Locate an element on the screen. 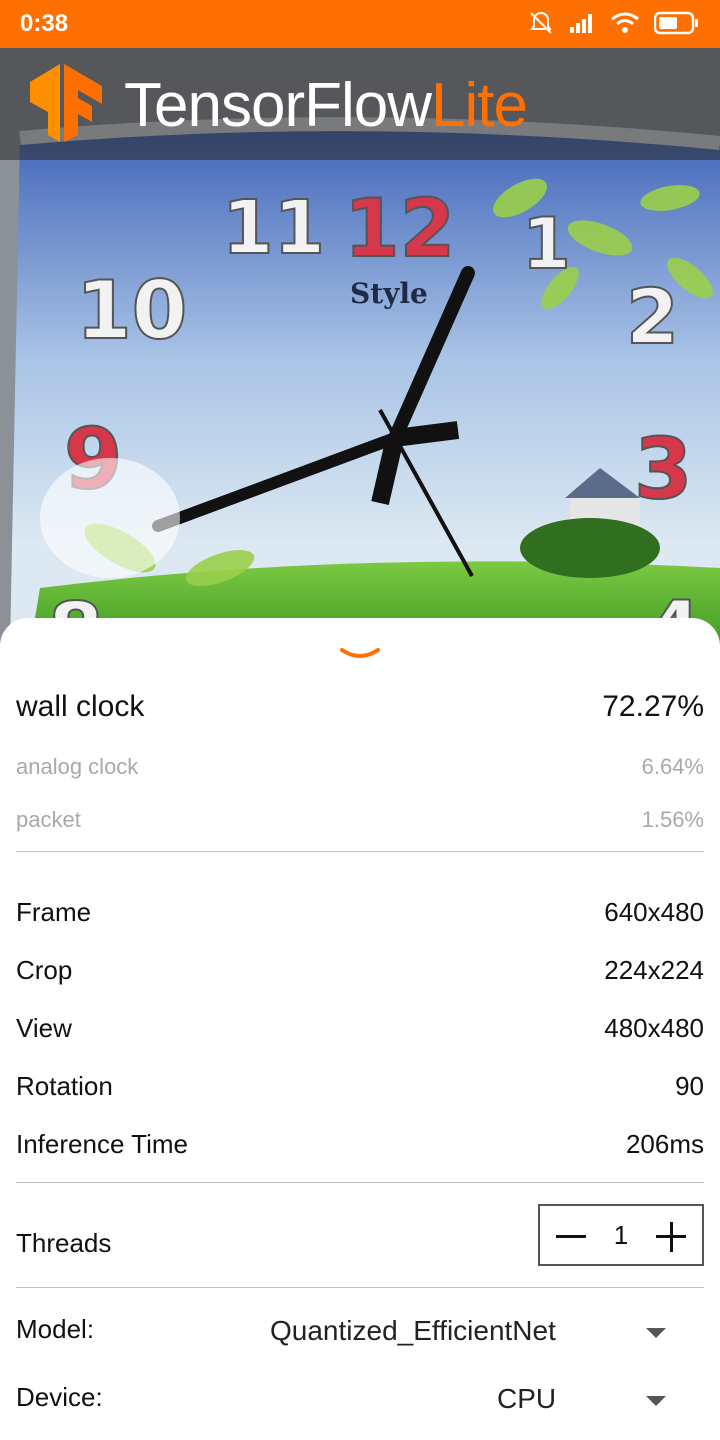  result-score: 72.27% is located at coordinates (653, 706).